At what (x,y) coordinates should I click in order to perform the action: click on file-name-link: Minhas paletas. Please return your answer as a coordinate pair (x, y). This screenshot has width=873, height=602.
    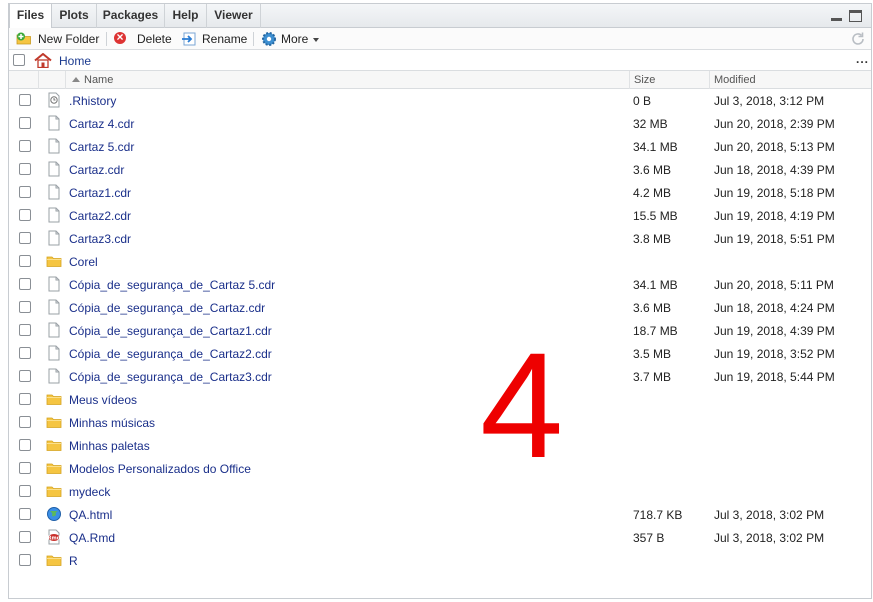
    Looking at the image, I should click on (109, 445).